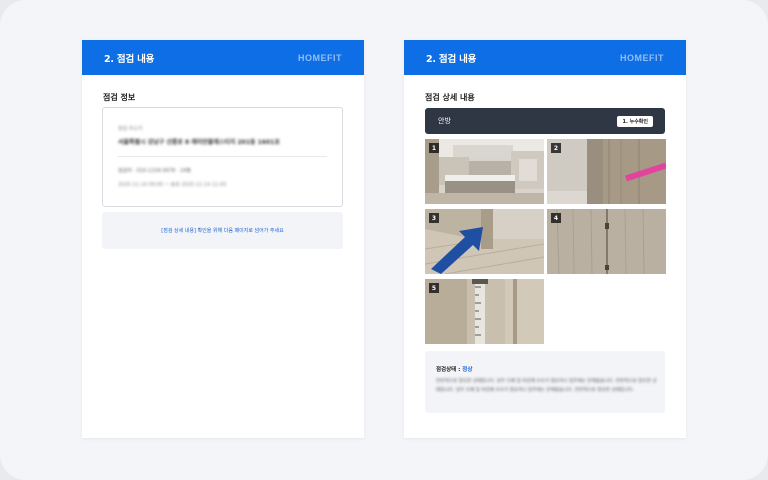  Describe the element at coordinates (222, 230) in the screenshot. I see `next-page-notice: [점검 상세 내용] 확인을 위해 다음 페이지로 넘어가 주세요` at that location.